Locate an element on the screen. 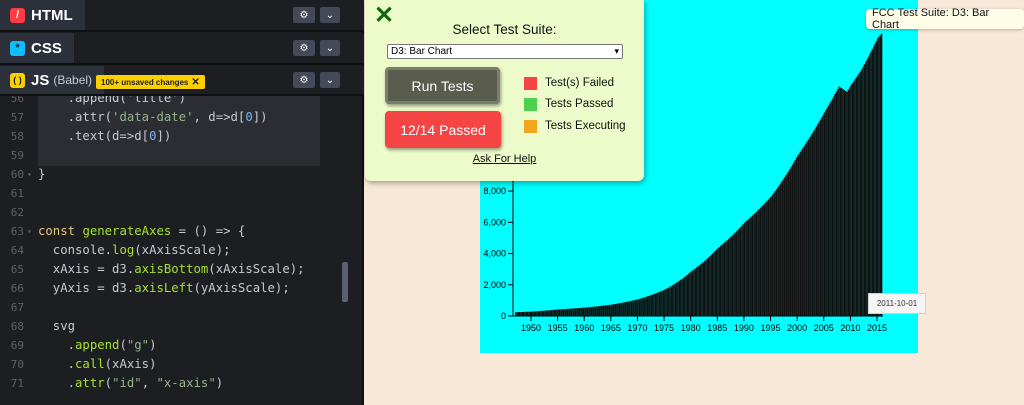  code-line: 69 .append("g") is located at coordinates (181, 345).